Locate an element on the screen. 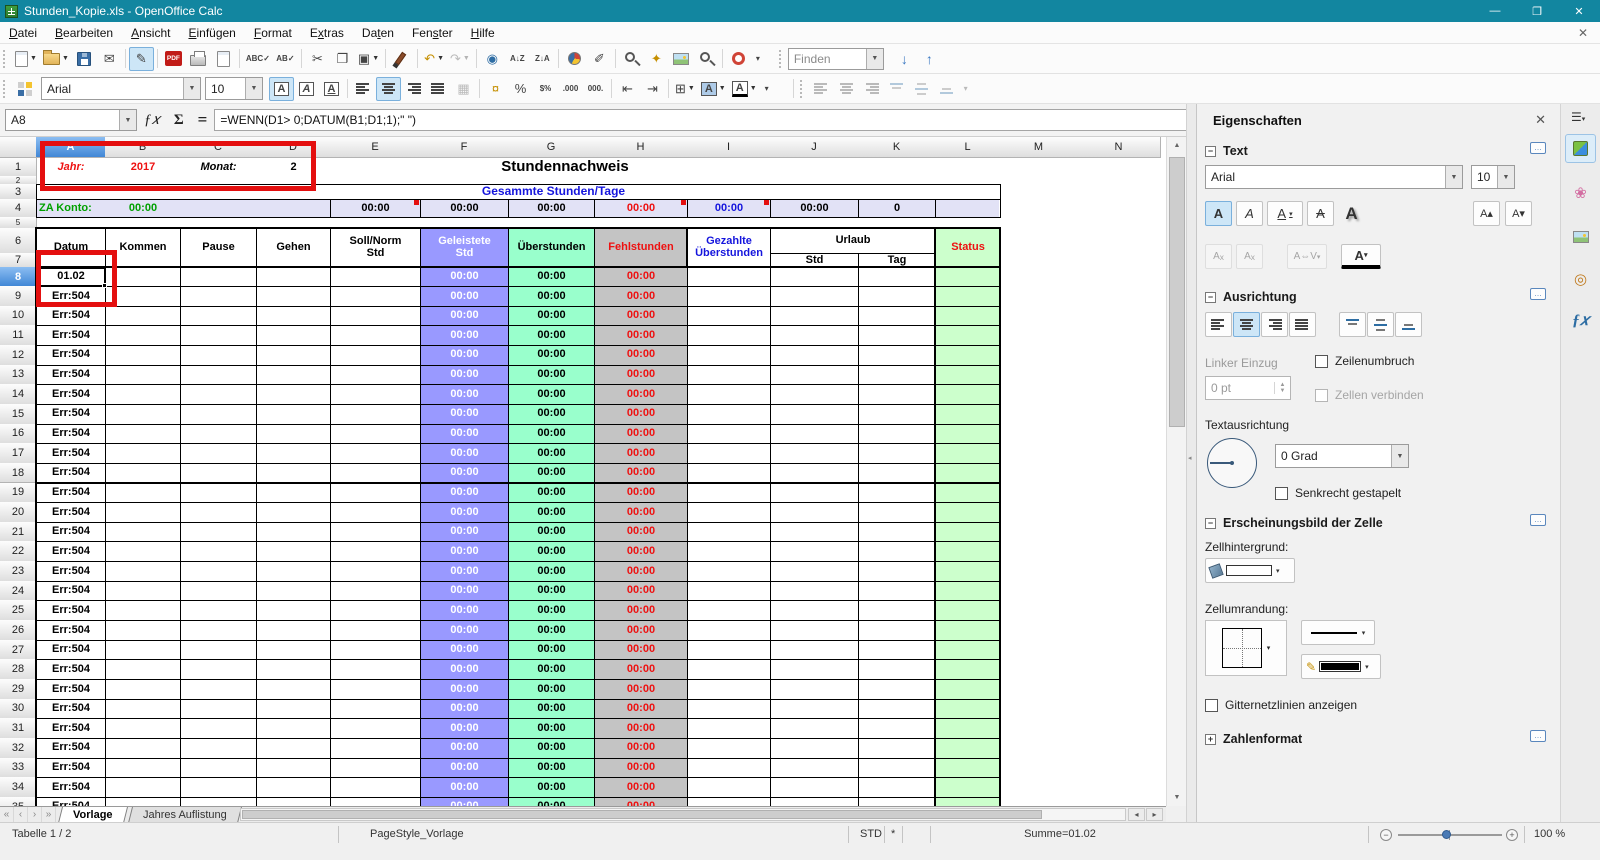 The height and width of the screenshot is (860, 1600). name-box-dropdown-icon: ▼ is located at coordinates (127, 120).